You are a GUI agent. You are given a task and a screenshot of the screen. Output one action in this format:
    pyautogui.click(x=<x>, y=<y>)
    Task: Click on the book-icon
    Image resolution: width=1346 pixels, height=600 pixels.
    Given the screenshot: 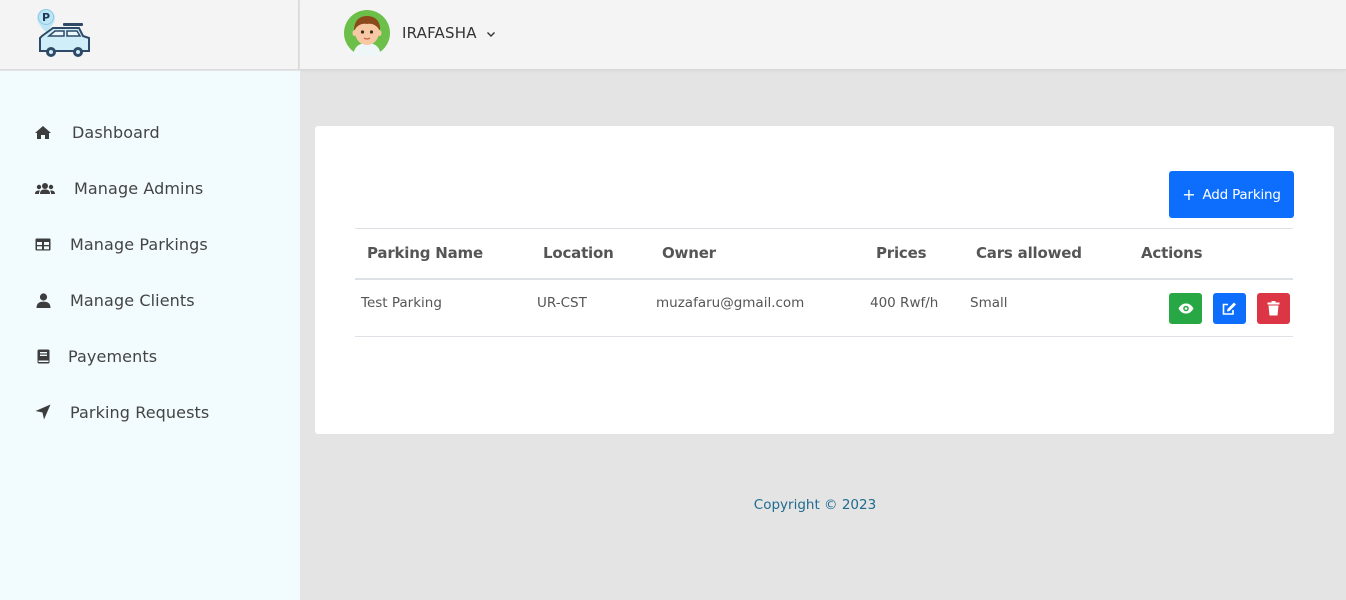 What is the action you would take?
    pyautogui.click(x=43, y=356)
    